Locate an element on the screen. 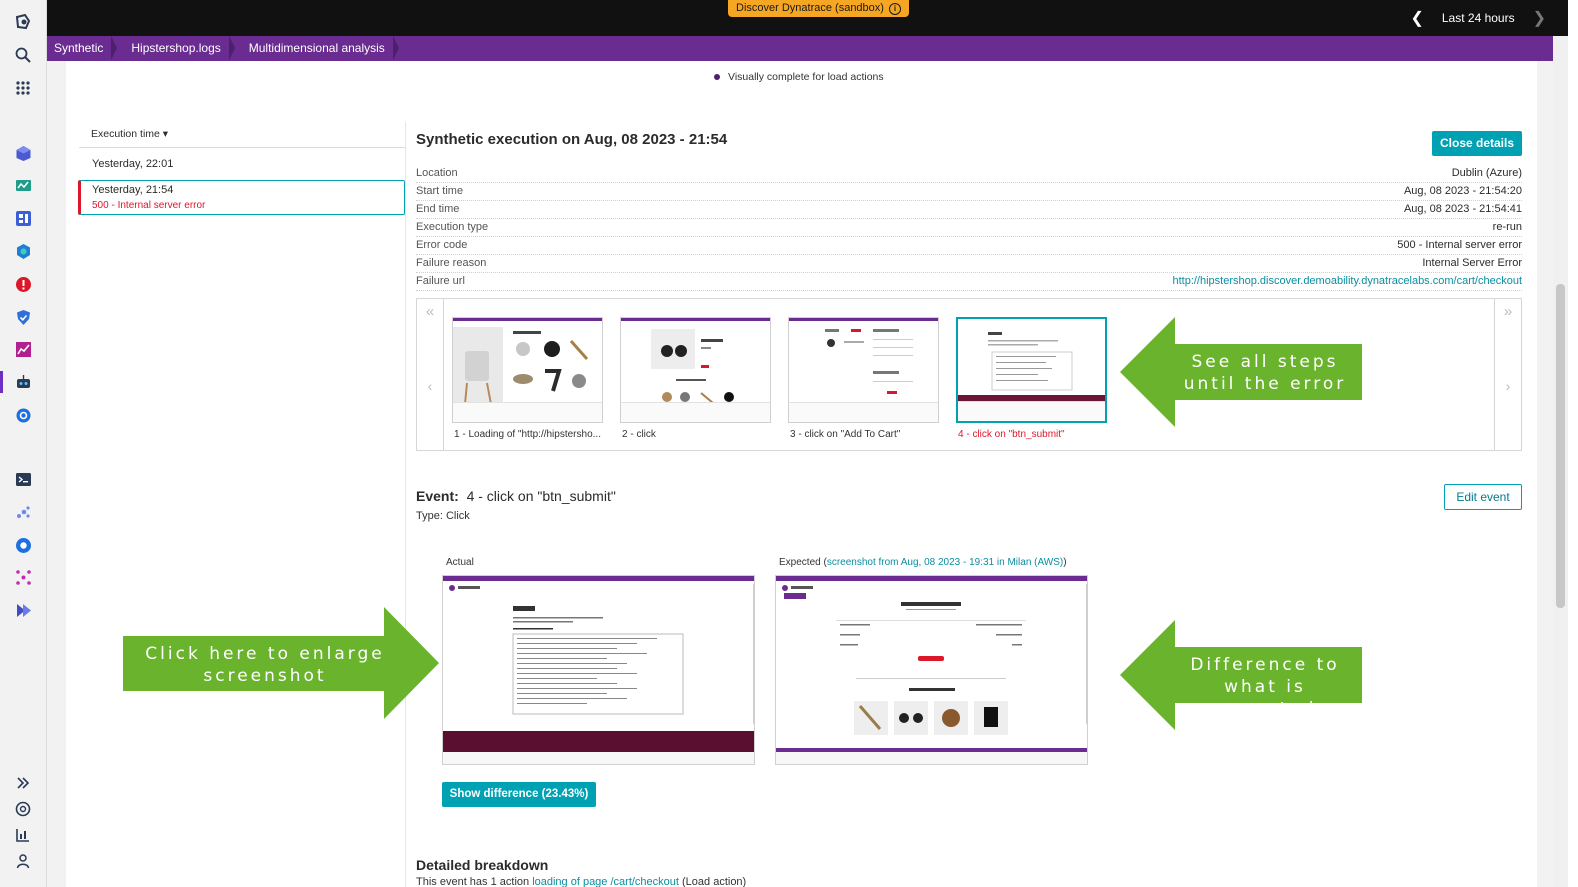 Image resolution: width=1578 pixels, height=887 pixels. callout-text: Click here to enlarge screenshot is located at coordinates (265, 665).